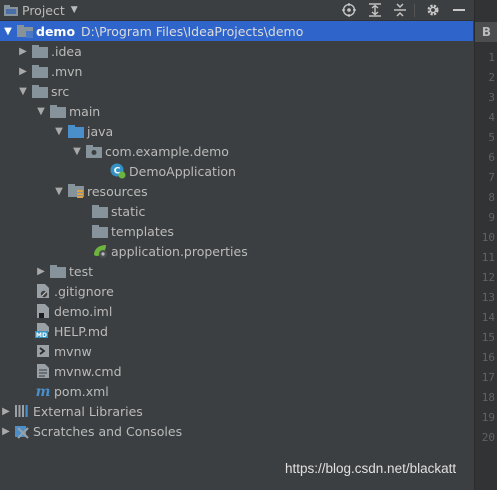  Describe the element at coordinates (76, 191) in the screenshot. I see `resources-folder-icon` at that location.